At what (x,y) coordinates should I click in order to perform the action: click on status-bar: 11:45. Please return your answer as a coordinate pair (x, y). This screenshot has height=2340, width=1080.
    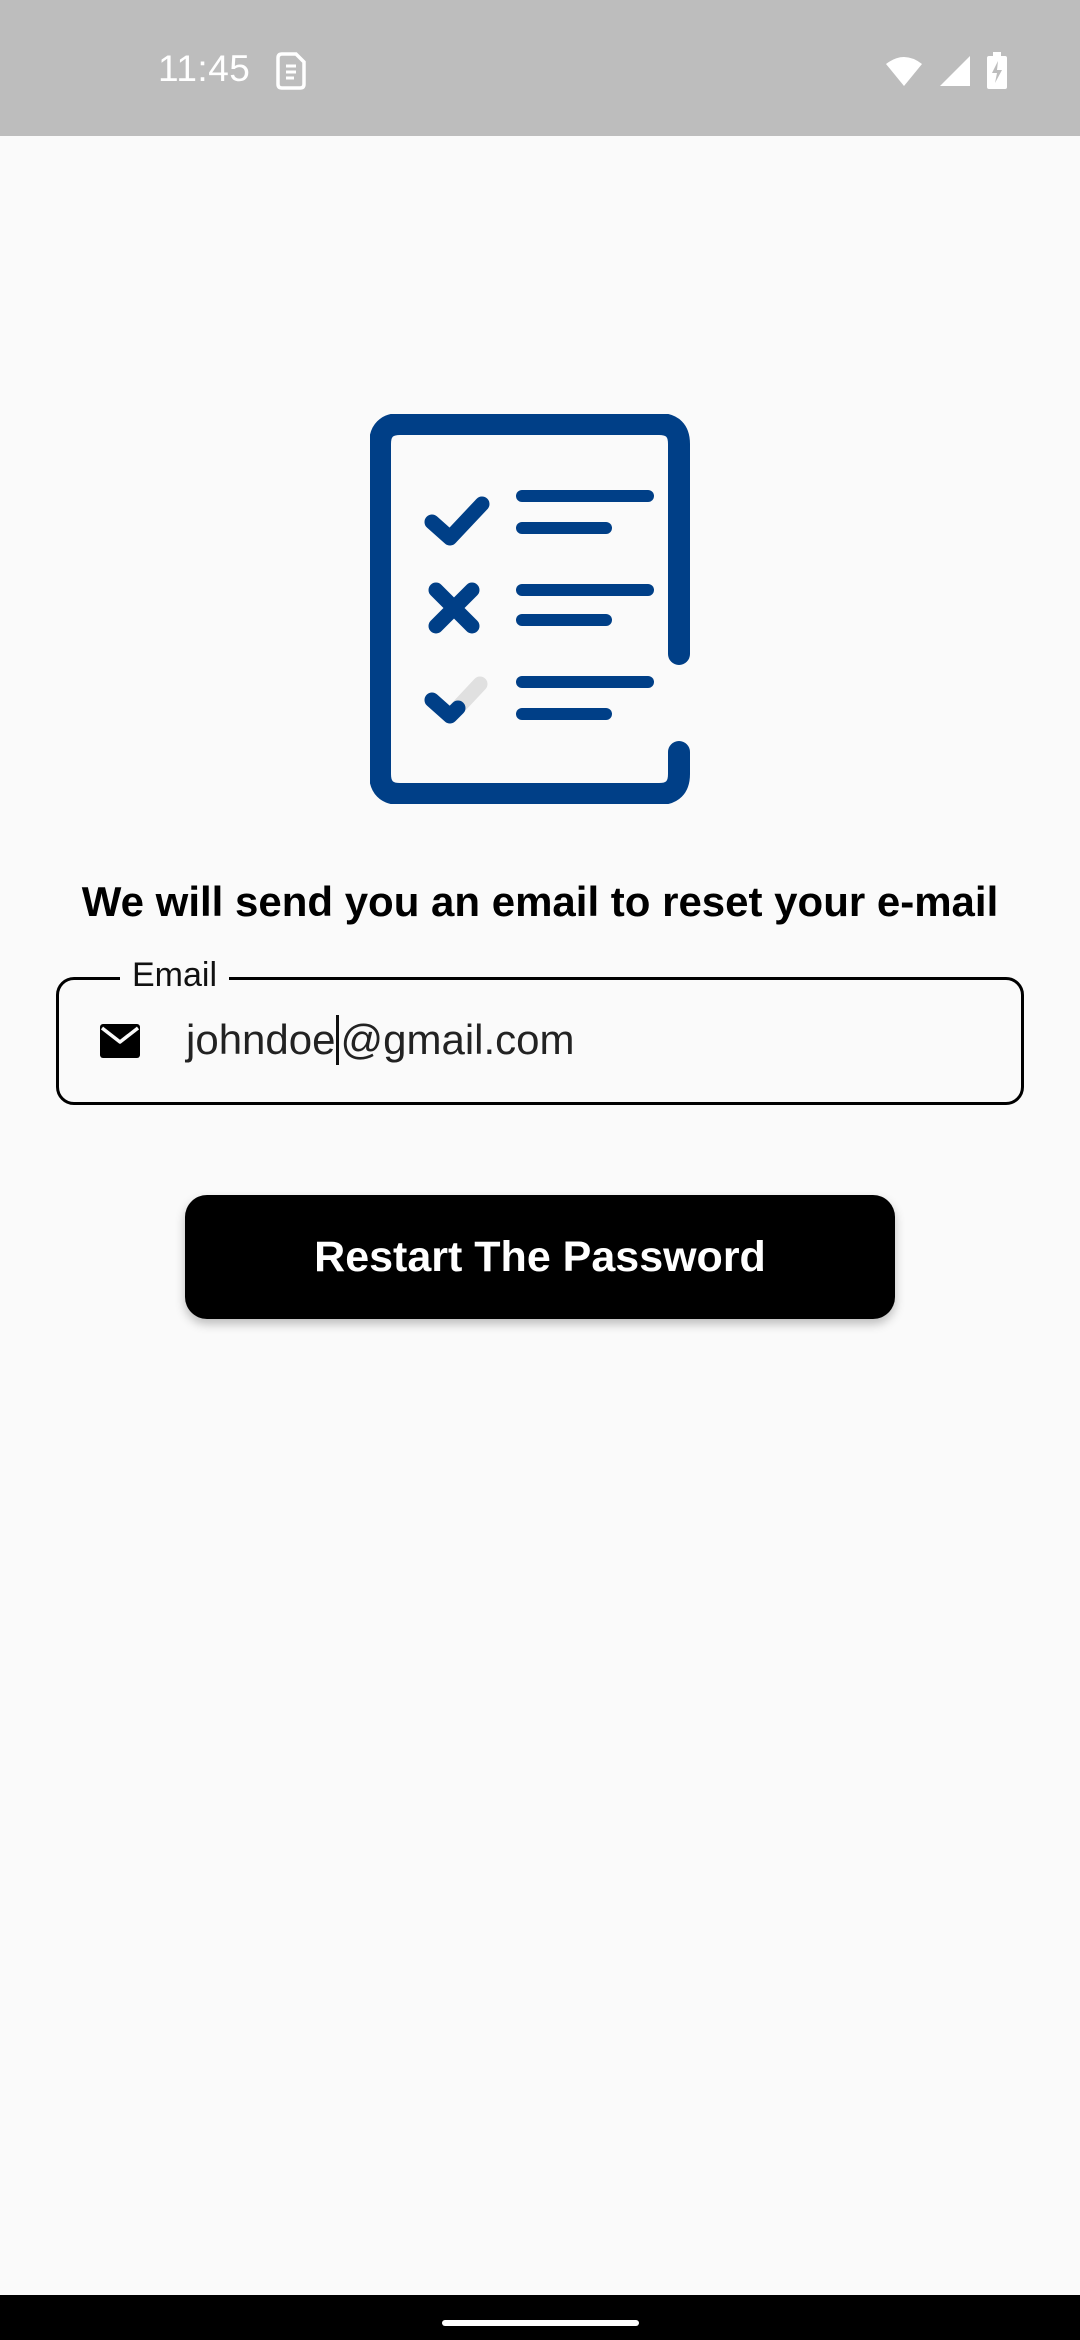
    Looking at the image, I should click on (540, 68).